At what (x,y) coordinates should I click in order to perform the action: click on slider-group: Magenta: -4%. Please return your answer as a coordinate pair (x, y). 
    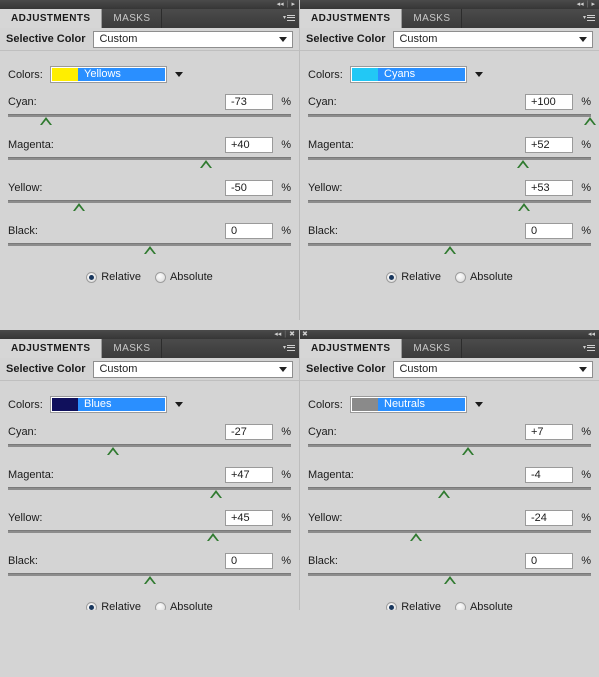
    Looking at the image, I should click on (449, 482).